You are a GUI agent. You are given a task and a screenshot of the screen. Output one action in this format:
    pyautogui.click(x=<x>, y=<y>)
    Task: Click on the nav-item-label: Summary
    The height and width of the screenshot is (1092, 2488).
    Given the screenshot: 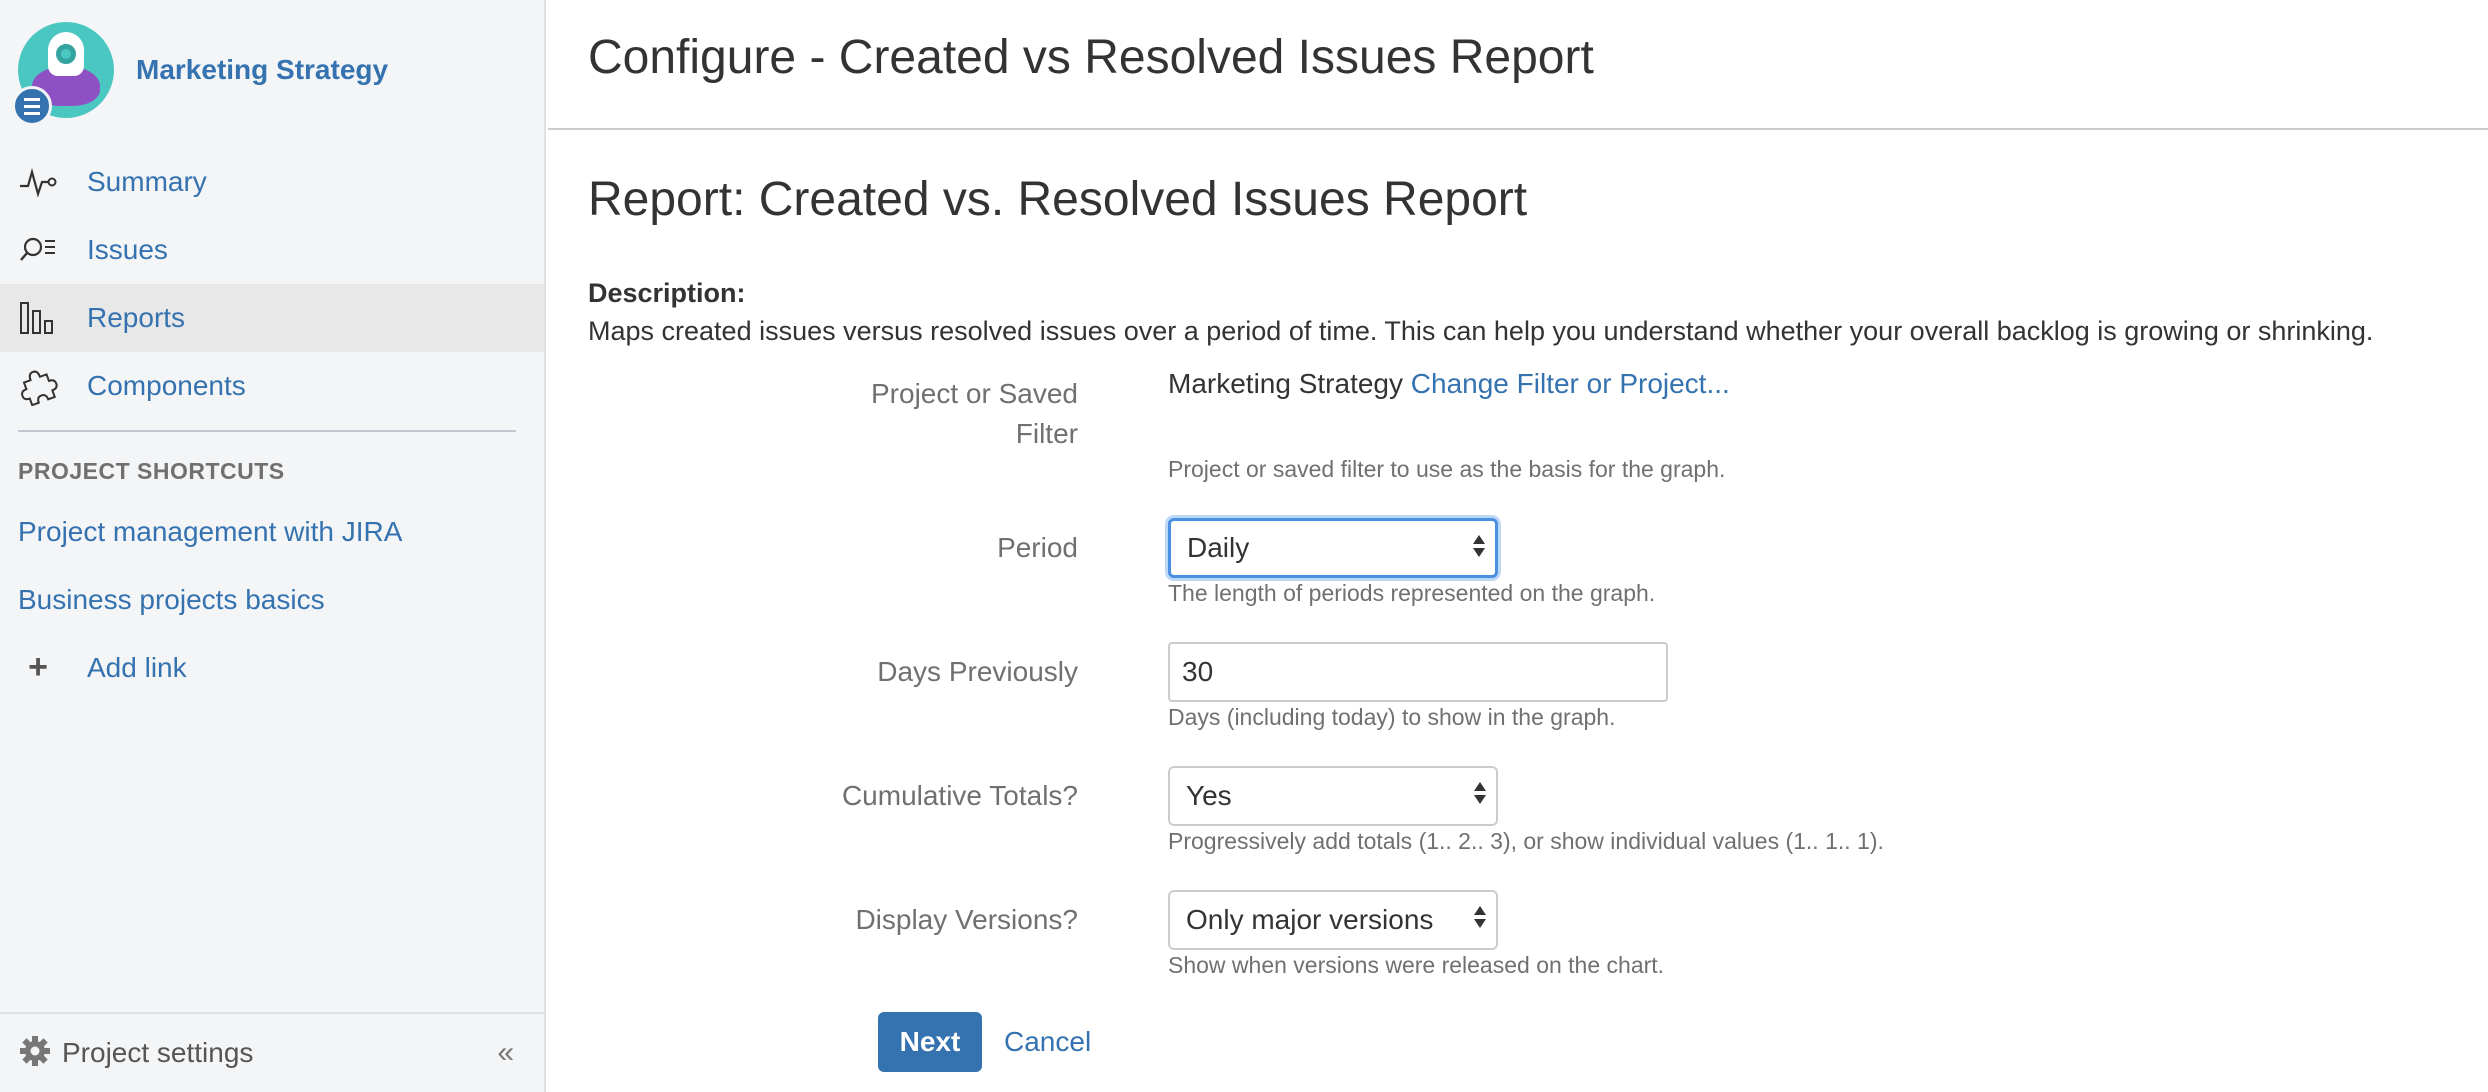 What is the action you would take?
    pyautogui.click(x=147, y=181)
    